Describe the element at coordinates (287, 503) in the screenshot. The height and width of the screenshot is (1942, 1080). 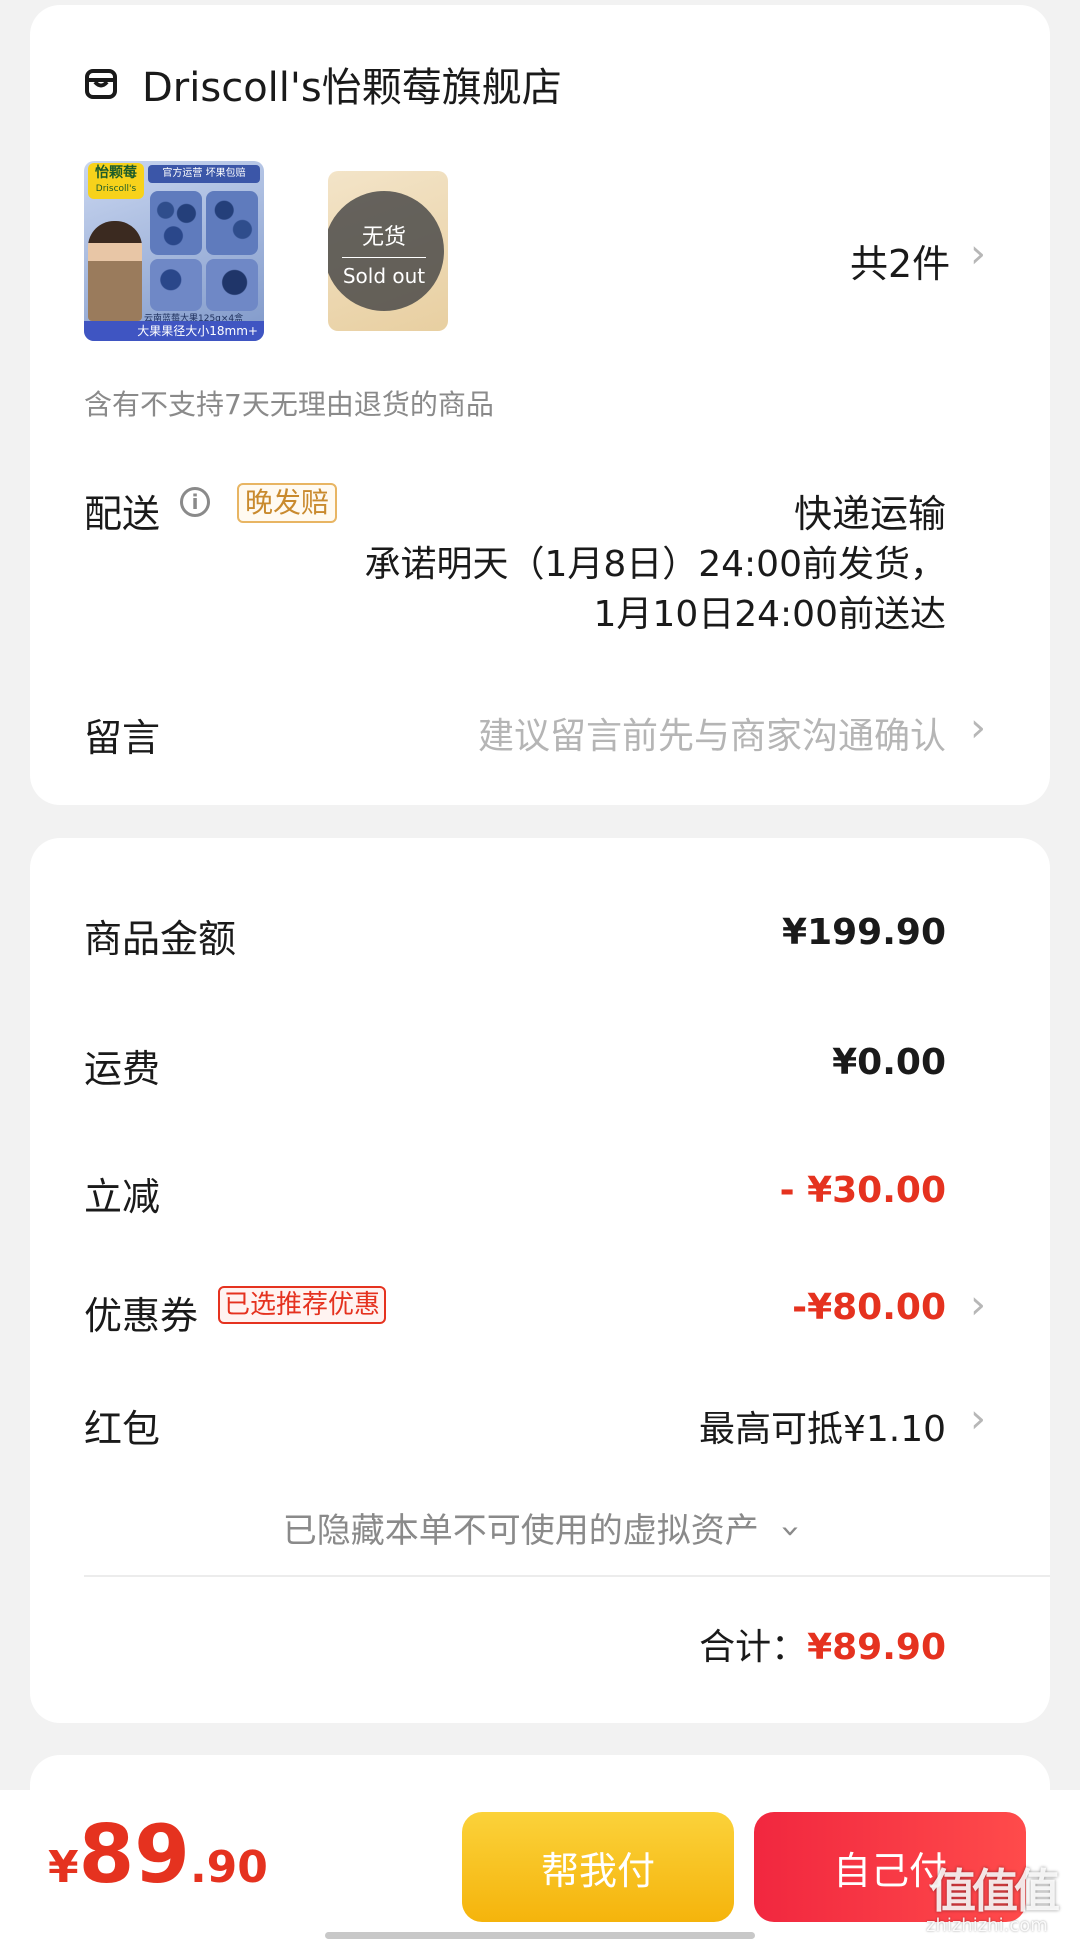
I see `late-delivery-badge: 晚发赔` at that location.